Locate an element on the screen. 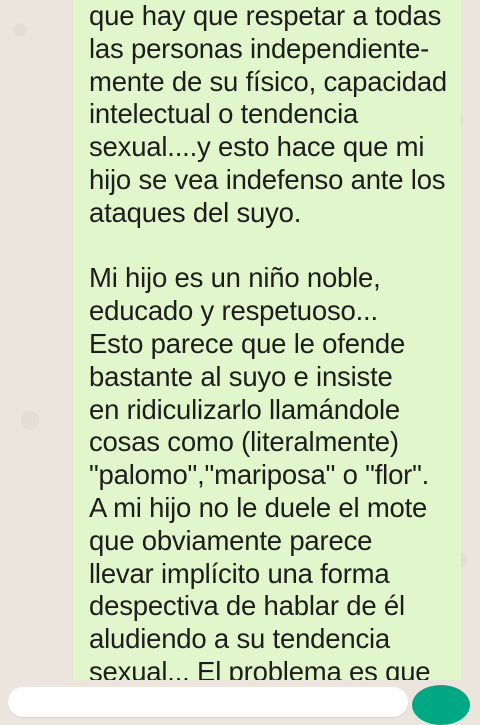 The width and height of the screenshot is (480, 725). message-line: hijo se vea indefenso ante los is located at coordinates (267, 179).